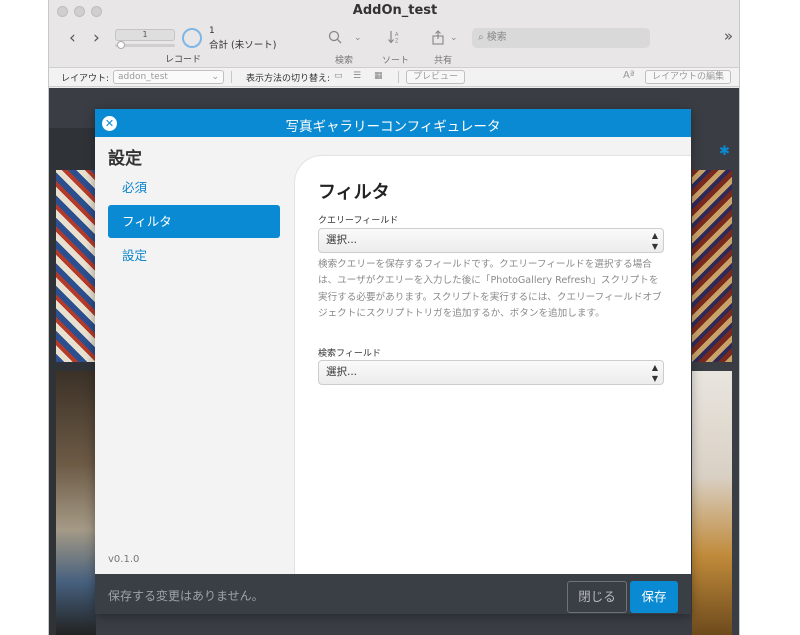  I want to click on gear-icon: ✱, so click(724, 151).